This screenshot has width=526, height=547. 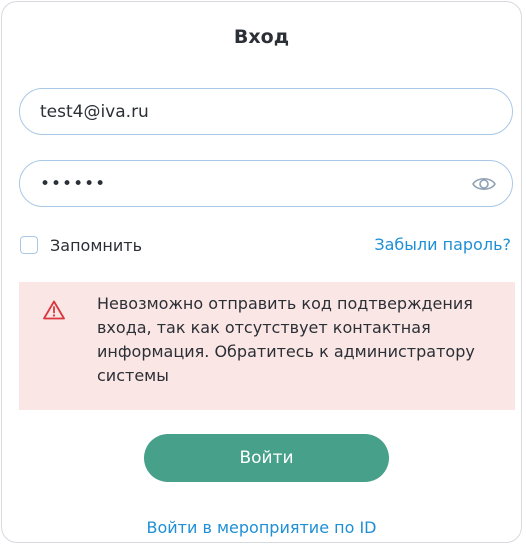 I want to click on email-input, so click(x=250, y=111).